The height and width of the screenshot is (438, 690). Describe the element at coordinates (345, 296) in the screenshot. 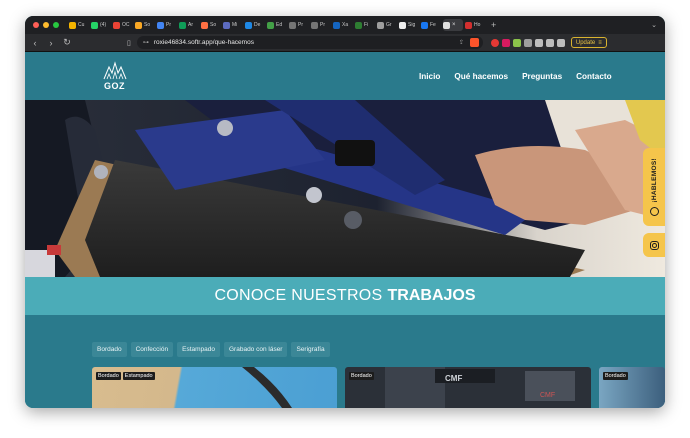

I see `works-banner: CONOCE NUESTROS TRABAJOS` at that location.